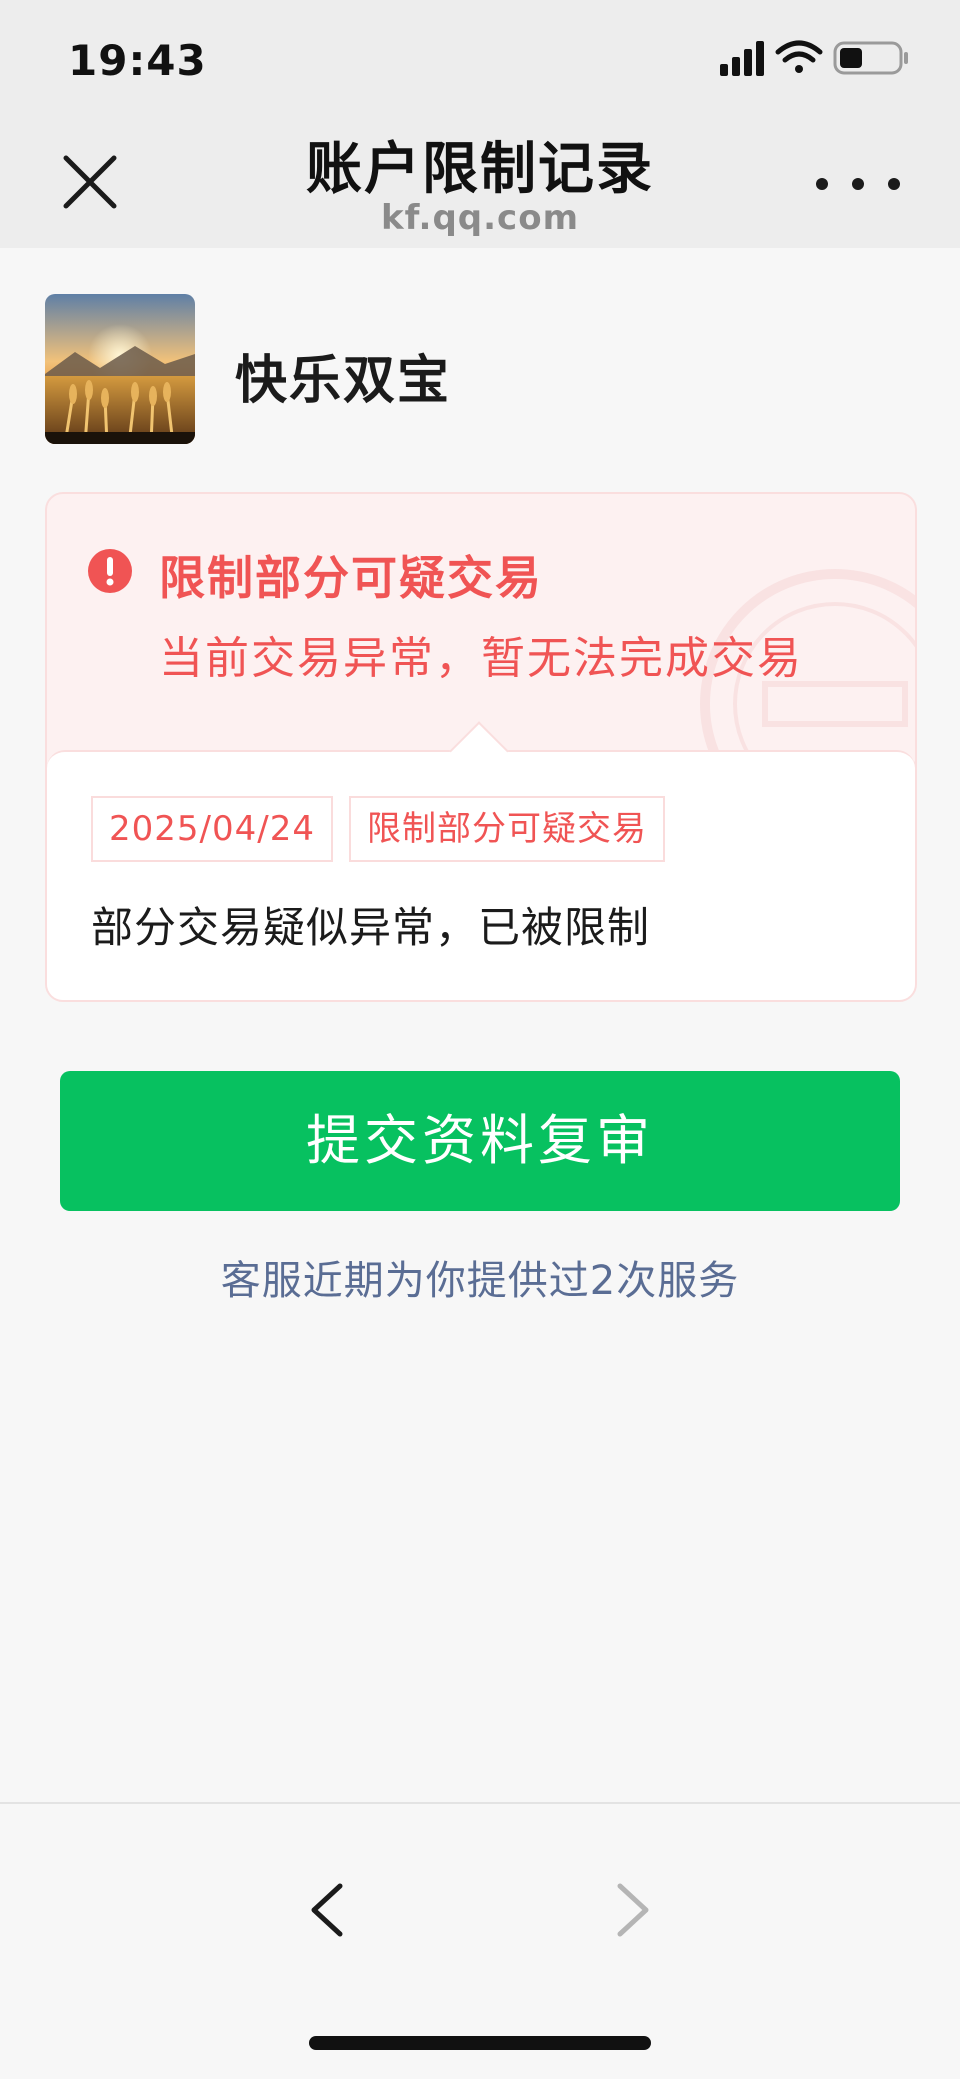 Image resolution: width=960 pixels, height=2079 pixels. I want to click on forward-button, so click(630, 1910).